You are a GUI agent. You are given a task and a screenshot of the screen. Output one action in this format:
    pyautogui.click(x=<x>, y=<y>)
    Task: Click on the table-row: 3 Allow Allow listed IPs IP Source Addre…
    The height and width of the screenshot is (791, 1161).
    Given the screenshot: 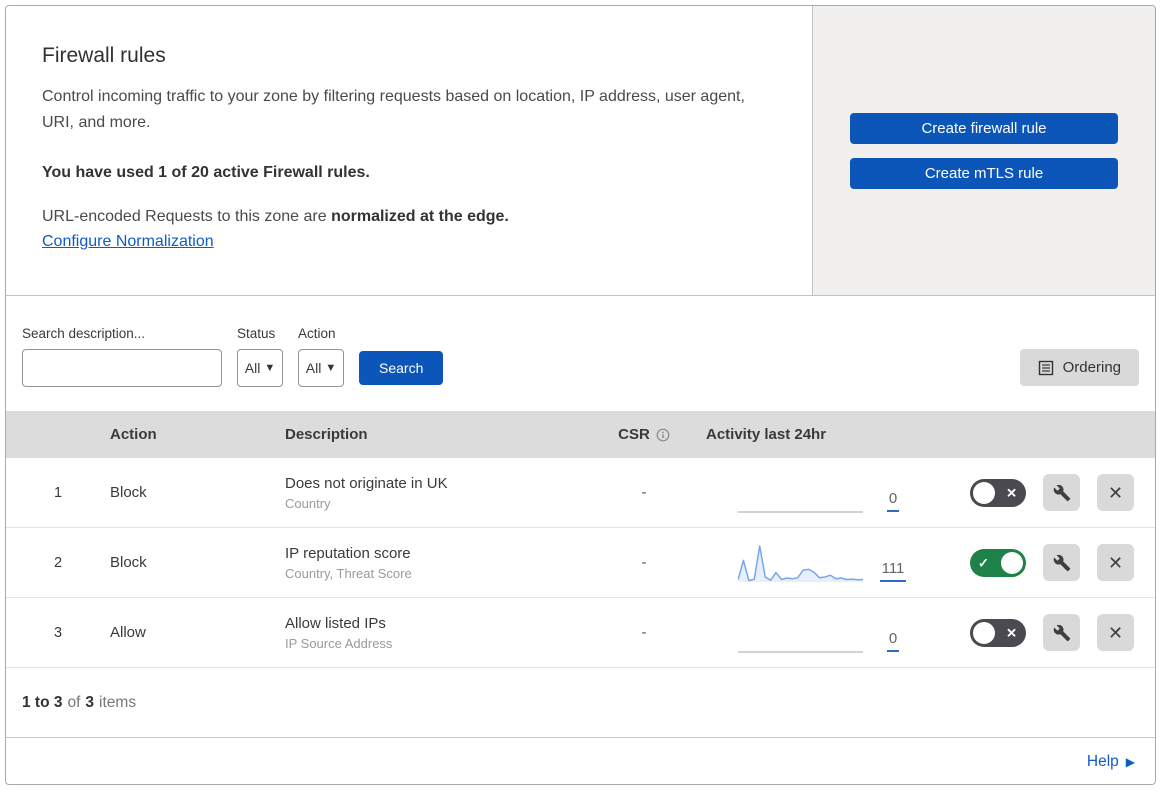 What is the action you would take?
    pyautogui.click(x=580, y=633)
    